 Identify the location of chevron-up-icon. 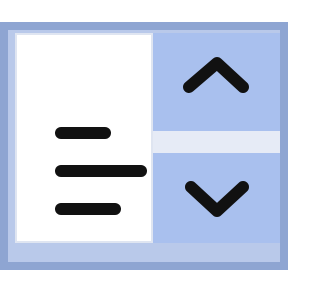
(216, 75).